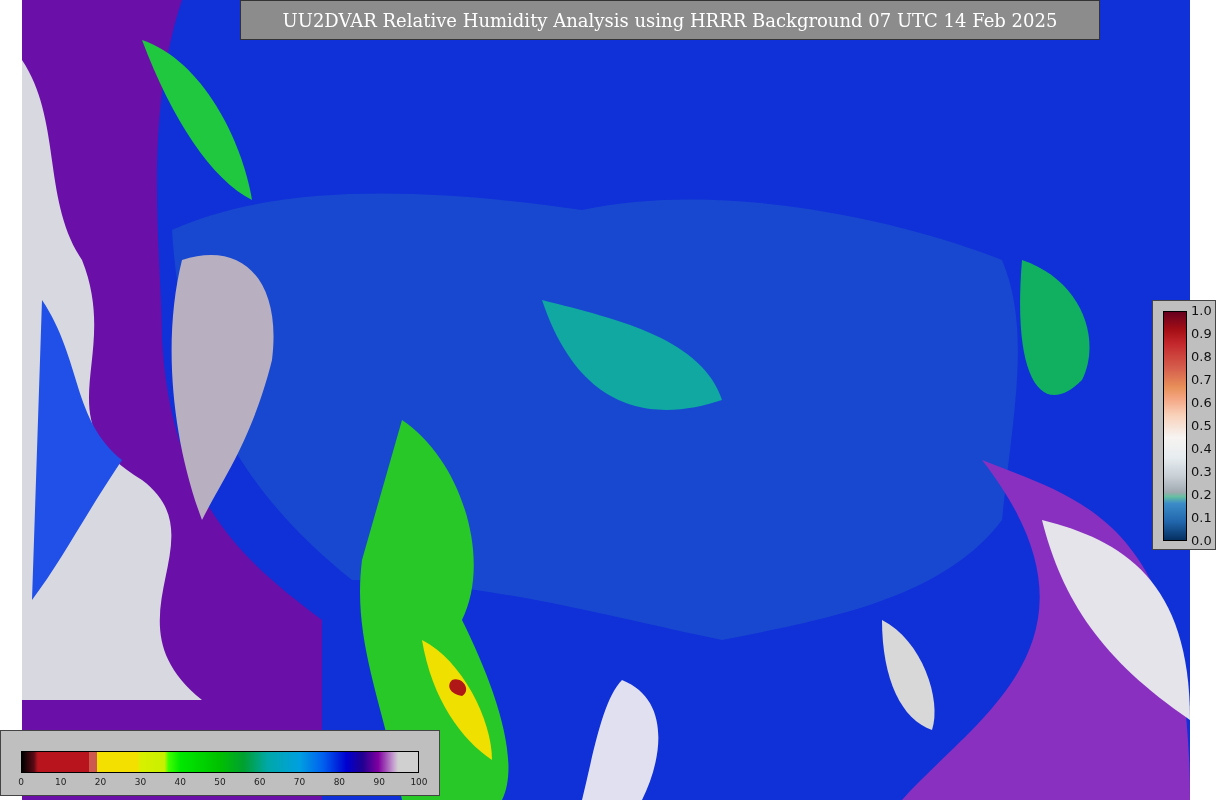  Describe the element at coordinates (61, 782) in the screenshot. I see `tick-label: 10` at that location.